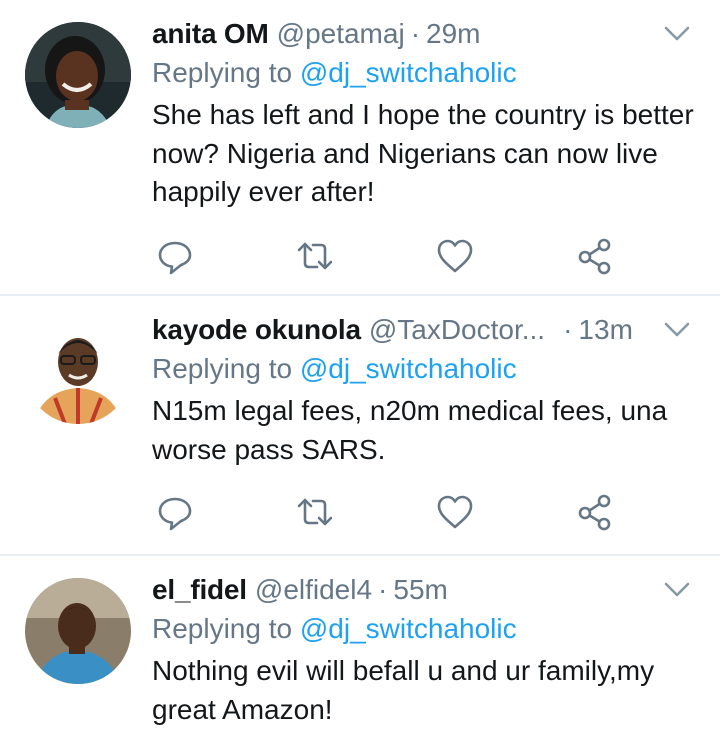  Describe the element at coordinates (199, 590) in the screenshot. I see `user-name: el_fidel` at that location.